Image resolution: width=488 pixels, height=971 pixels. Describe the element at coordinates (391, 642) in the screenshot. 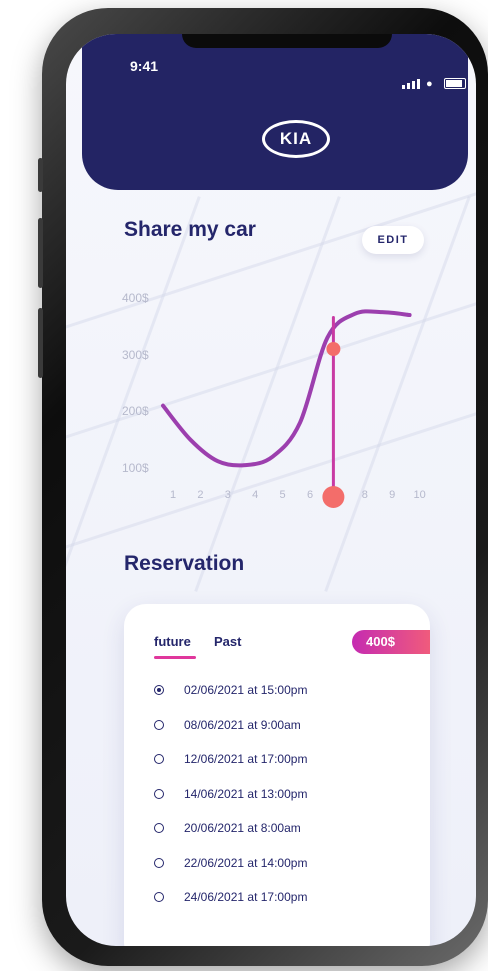

I see `price-badge: 400$` at that location.